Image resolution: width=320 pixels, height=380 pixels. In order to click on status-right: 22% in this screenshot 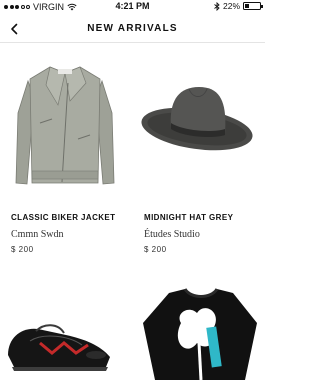, I will do `click(238, 6)`.